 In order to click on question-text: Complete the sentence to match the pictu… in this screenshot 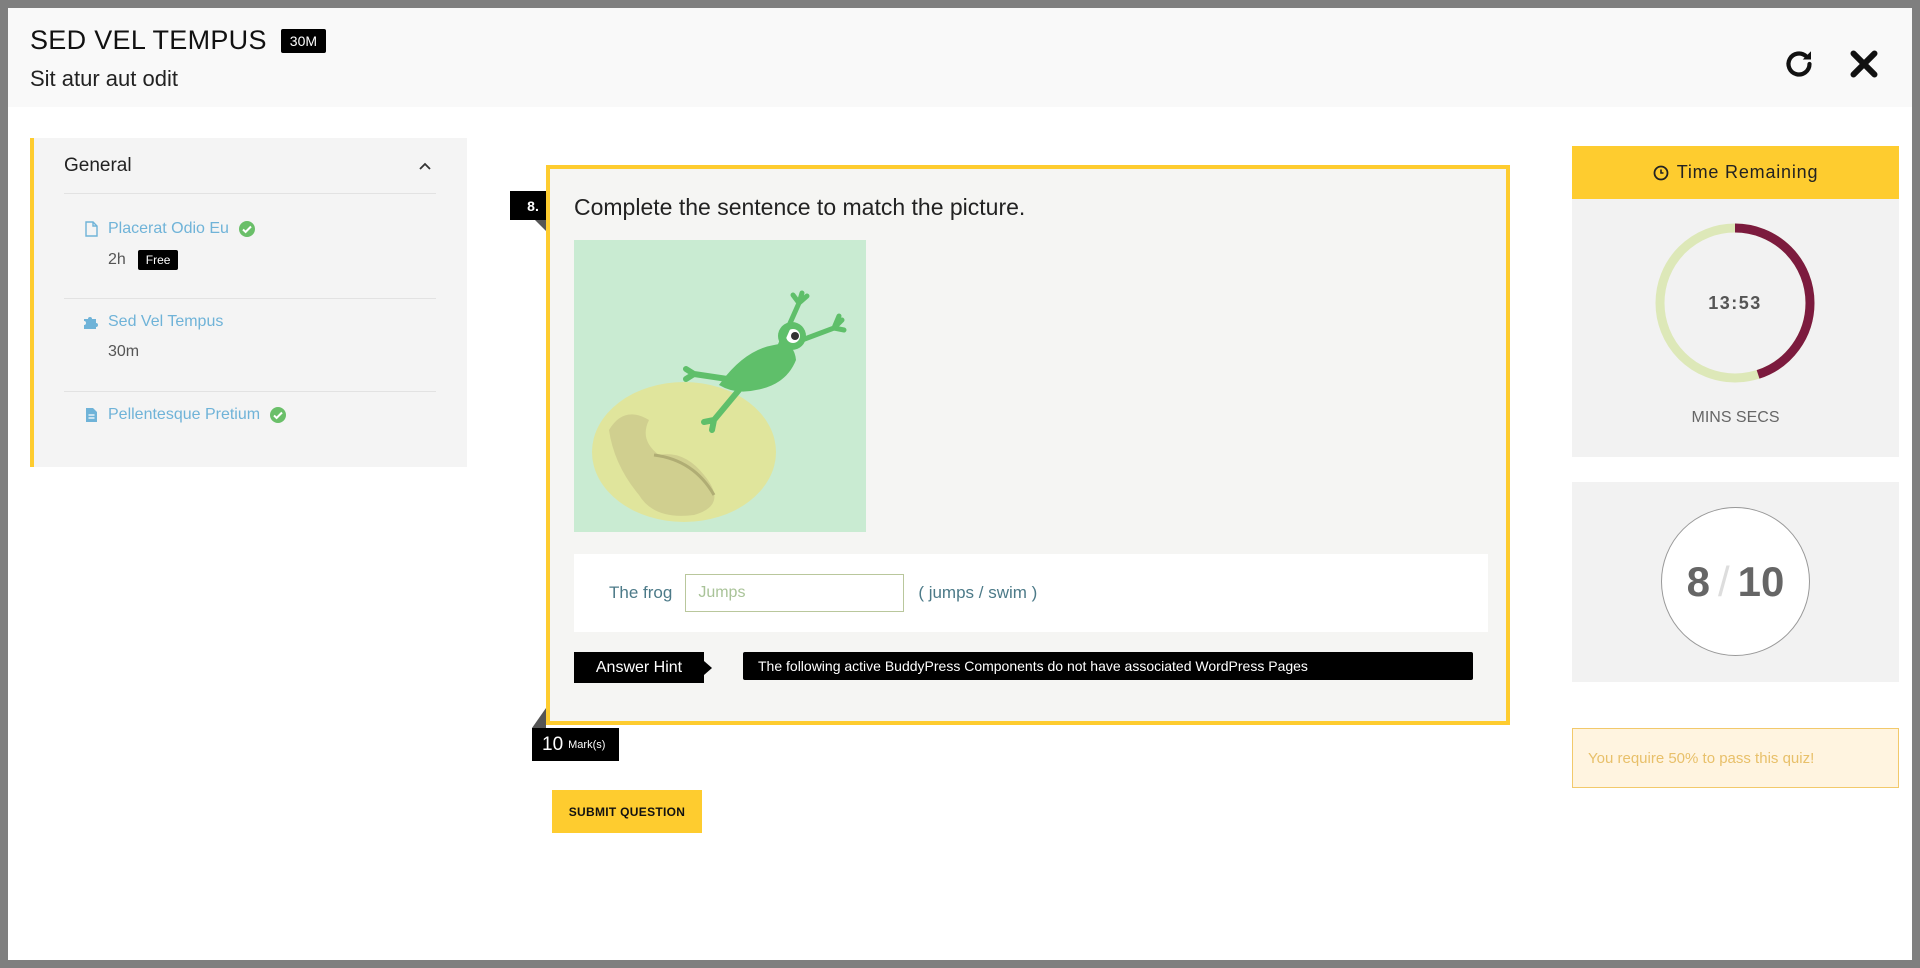, I will do `click(800, 207)`.